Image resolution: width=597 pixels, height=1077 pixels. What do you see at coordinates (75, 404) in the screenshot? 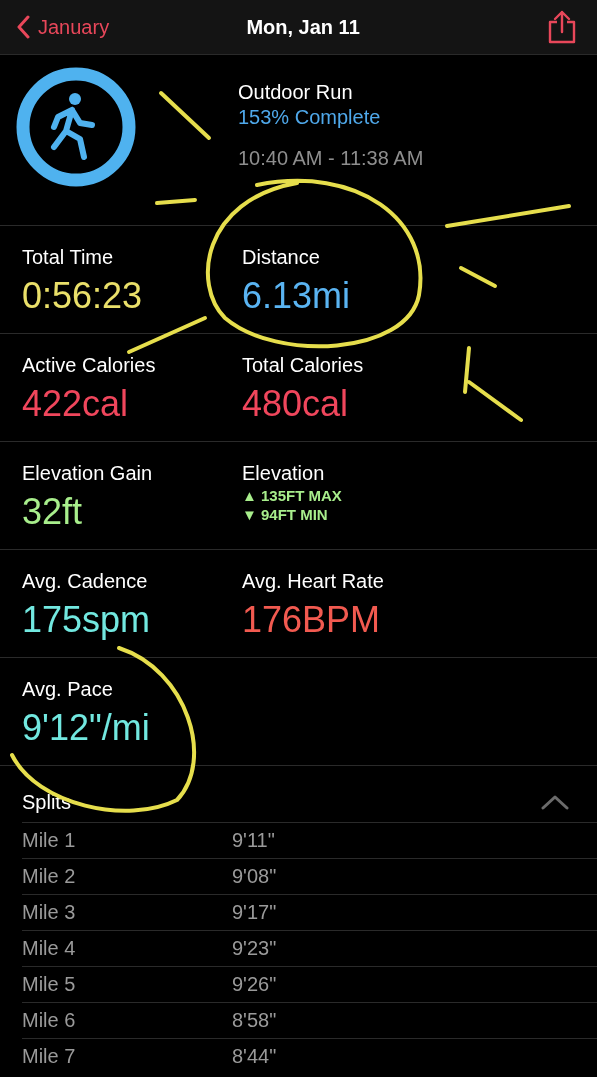
I see `stat-value: 422cal` at bounding box center [75, 404].